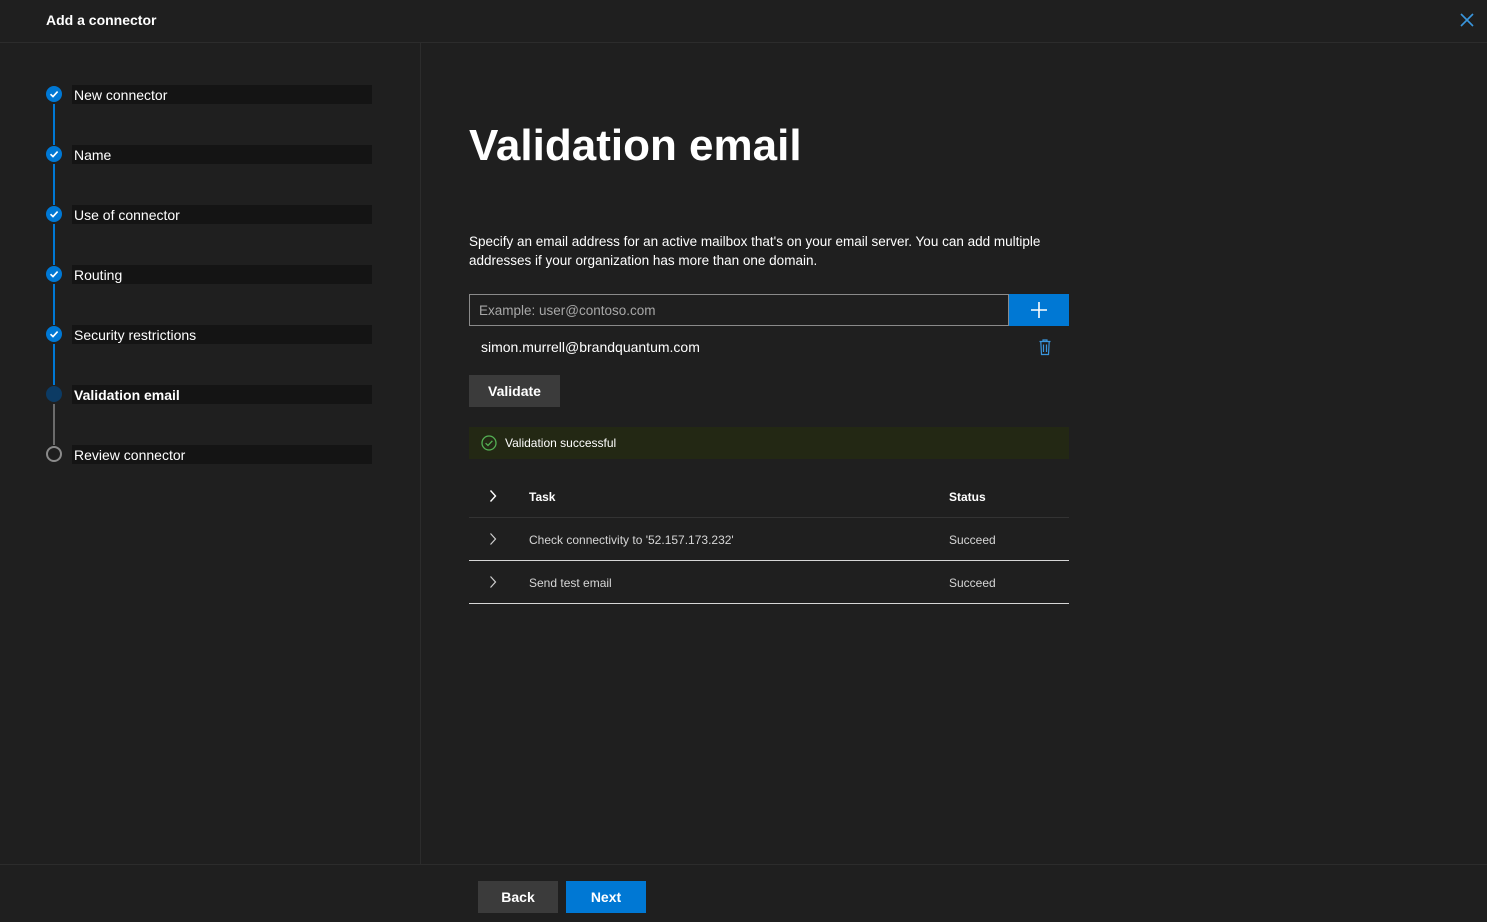 The height and width of the screenshot is (922, 1487). Describe the element at coordinates (54, 394) in the screenshot. I see `step-current-icon` at that location.